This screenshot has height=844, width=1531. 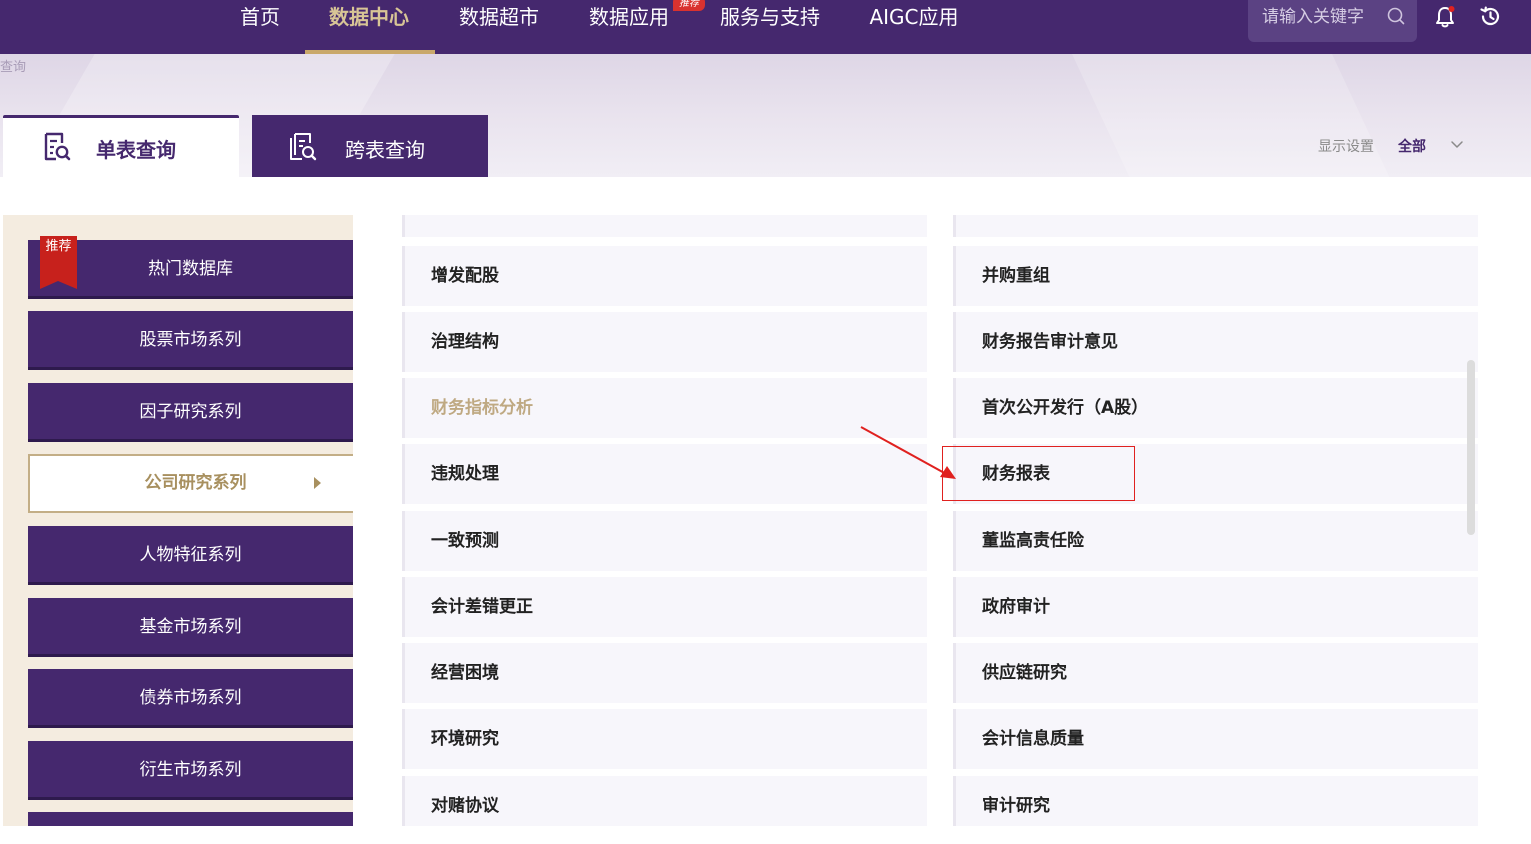 I want to click on database-item: 一致预测, so click(x=664, y=541).